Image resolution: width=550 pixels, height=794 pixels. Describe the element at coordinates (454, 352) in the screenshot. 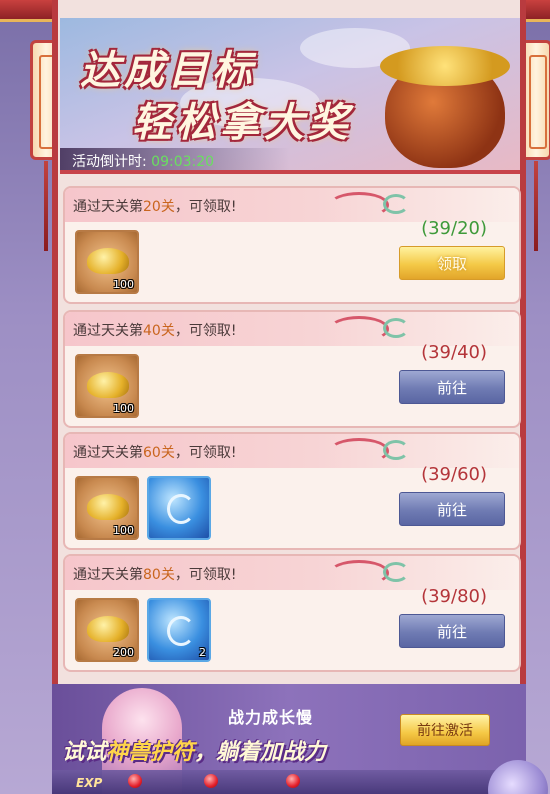

I see `task-progress: (39/40)` at that location.